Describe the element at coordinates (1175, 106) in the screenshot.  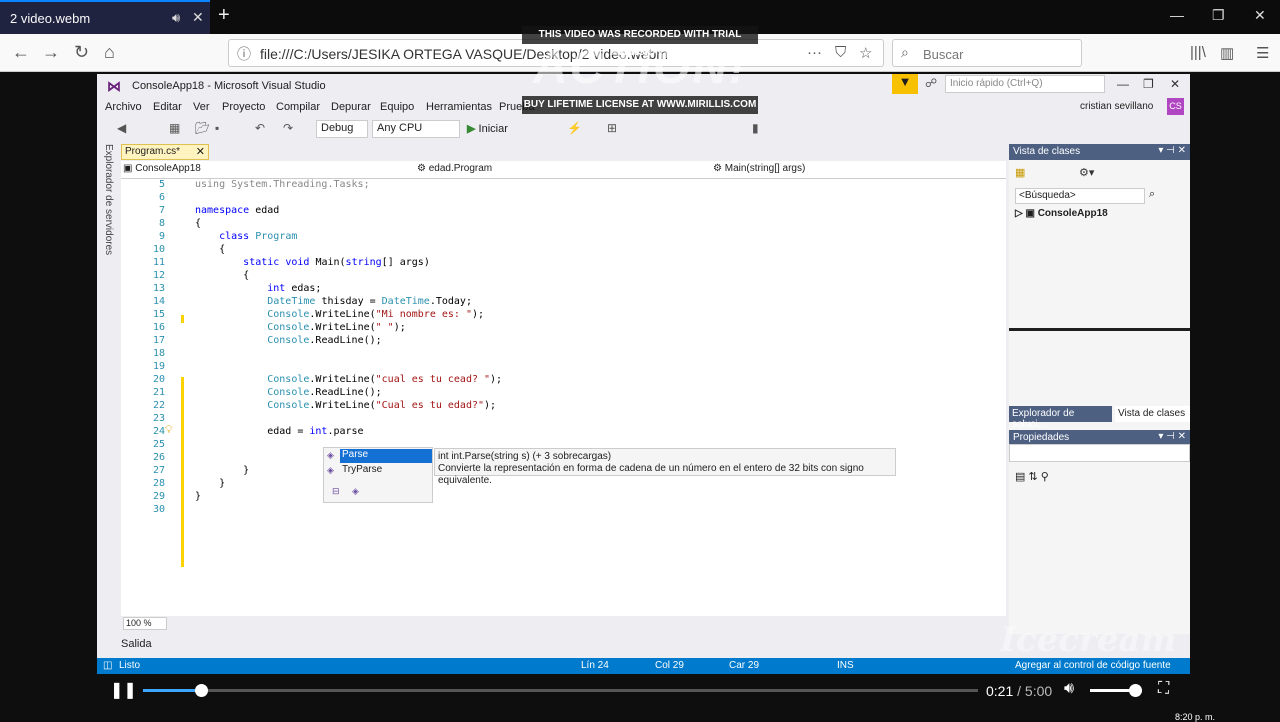
I see `avatar: CS` at that location.